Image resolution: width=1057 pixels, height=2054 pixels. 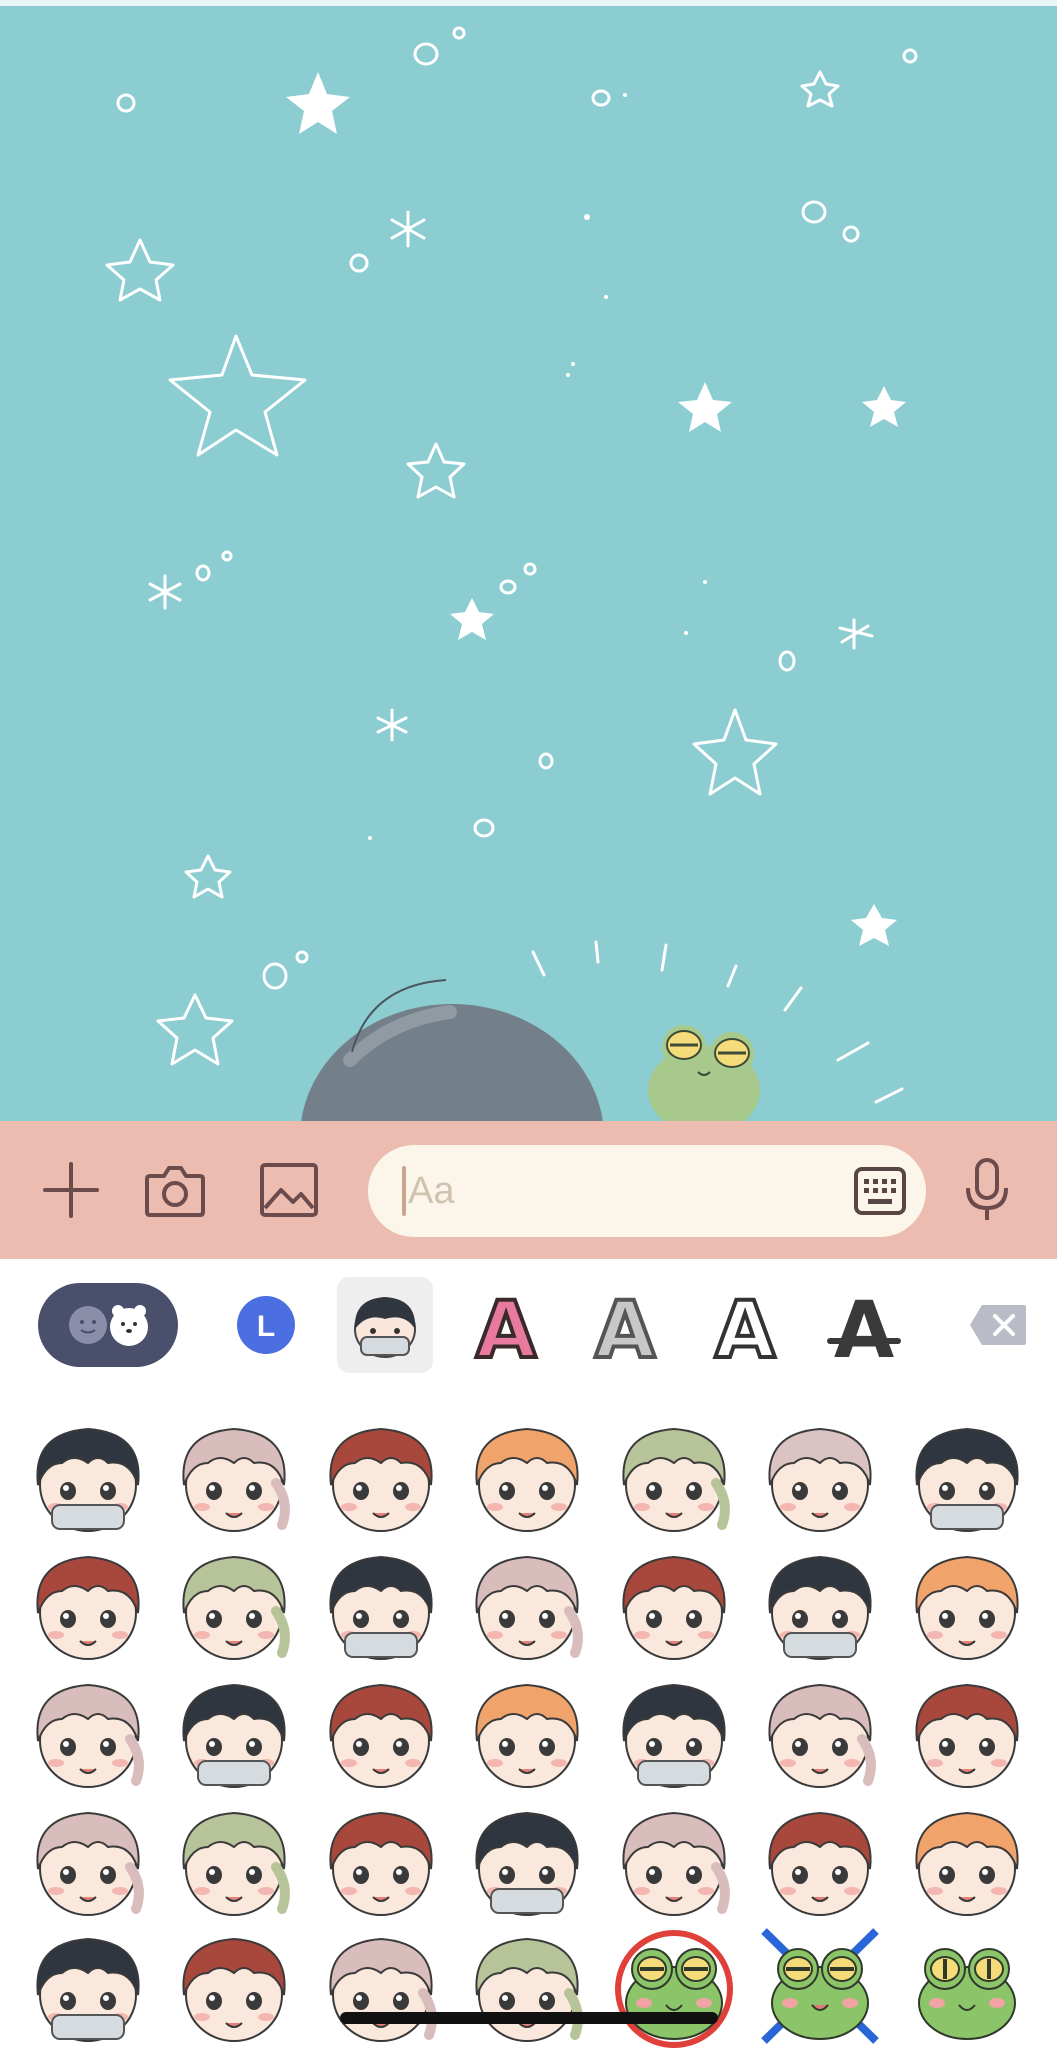 I want to click on emoji-bear-tab, so click(x=108, y=1325).